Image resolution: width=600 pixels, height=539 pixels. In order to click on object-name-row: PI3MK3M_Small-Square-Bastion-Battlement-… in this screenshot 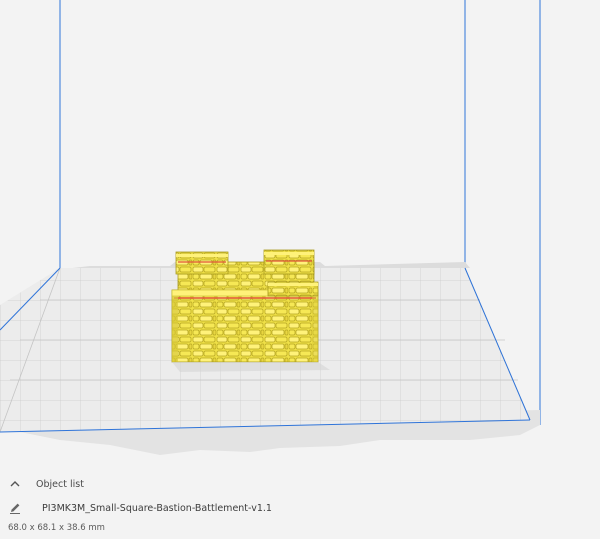, I will do `click(140, 508)`.